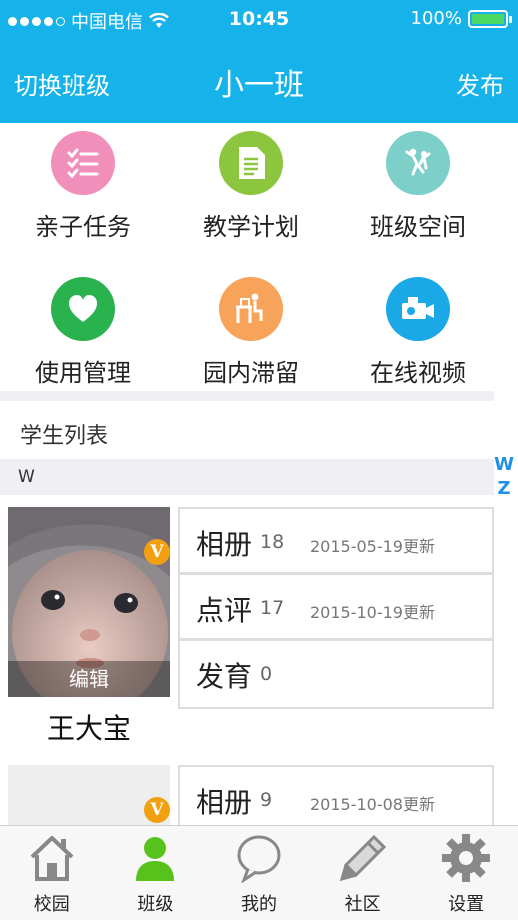 The height and width of the screenshot is (920, 518). What do you see at coordinates (418, 163) in the screenshot?
I see `dancer-icon` at bounding box center [418, 163].